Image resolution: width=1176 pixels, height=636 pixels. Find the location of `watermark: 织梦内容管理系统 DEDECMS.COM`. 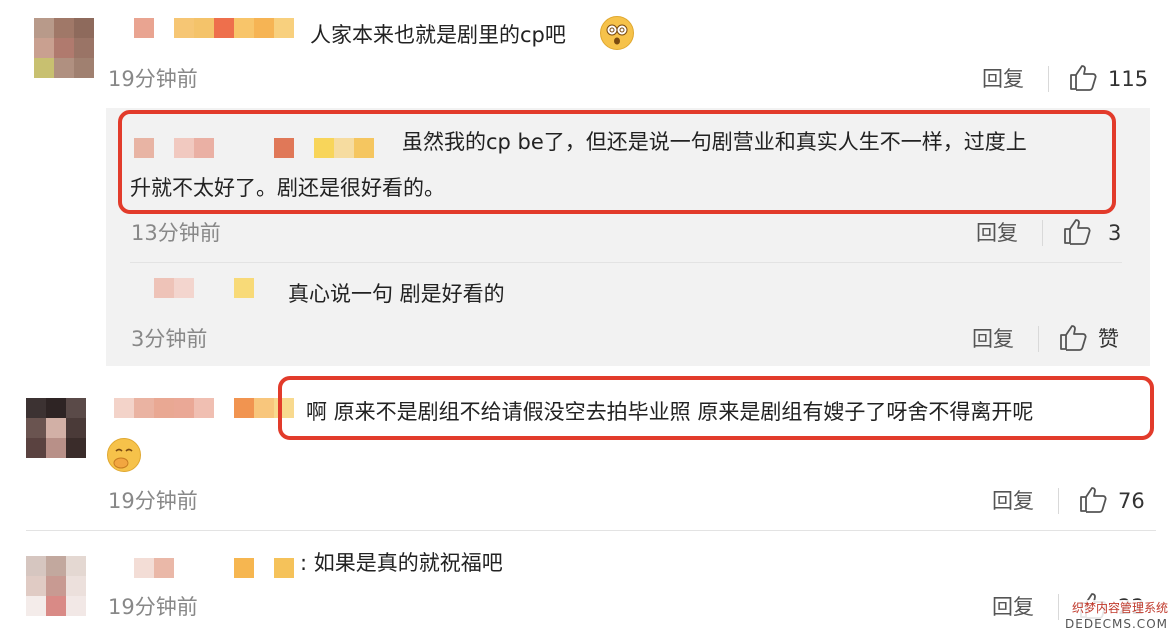

watermark: 织梦内容管理系统 DEDECMS.COM is located at coordinates (1116, 616).